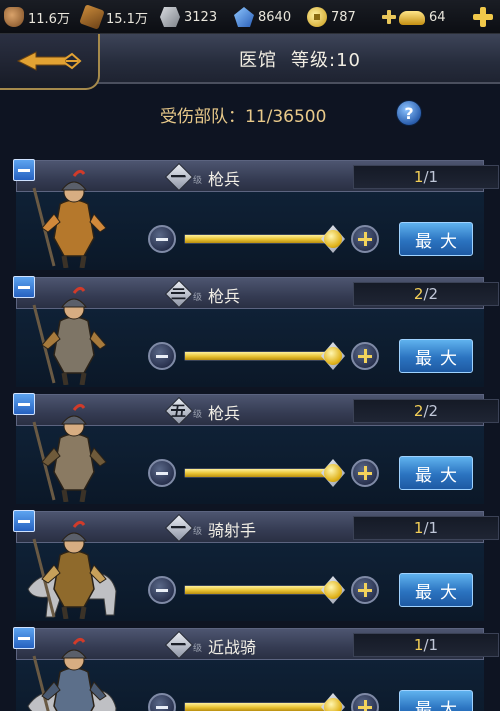  I want to click on rank-badge-icon: 五, so click(181, 410).